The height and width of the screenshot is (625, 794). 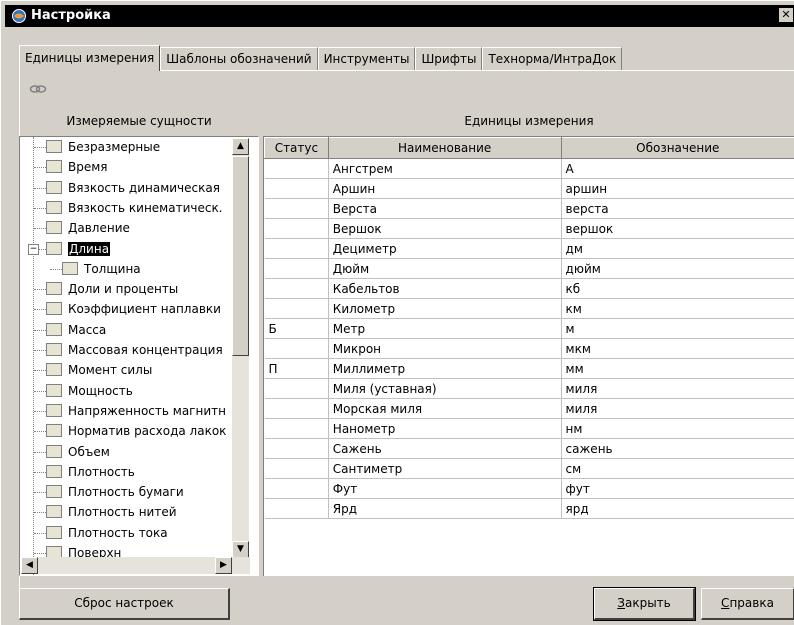 What do you see at coordinates (147, 410) in the screenshot?
I see `tree-item-label: Напряженность магнитн` at bounding box center [147, 410].